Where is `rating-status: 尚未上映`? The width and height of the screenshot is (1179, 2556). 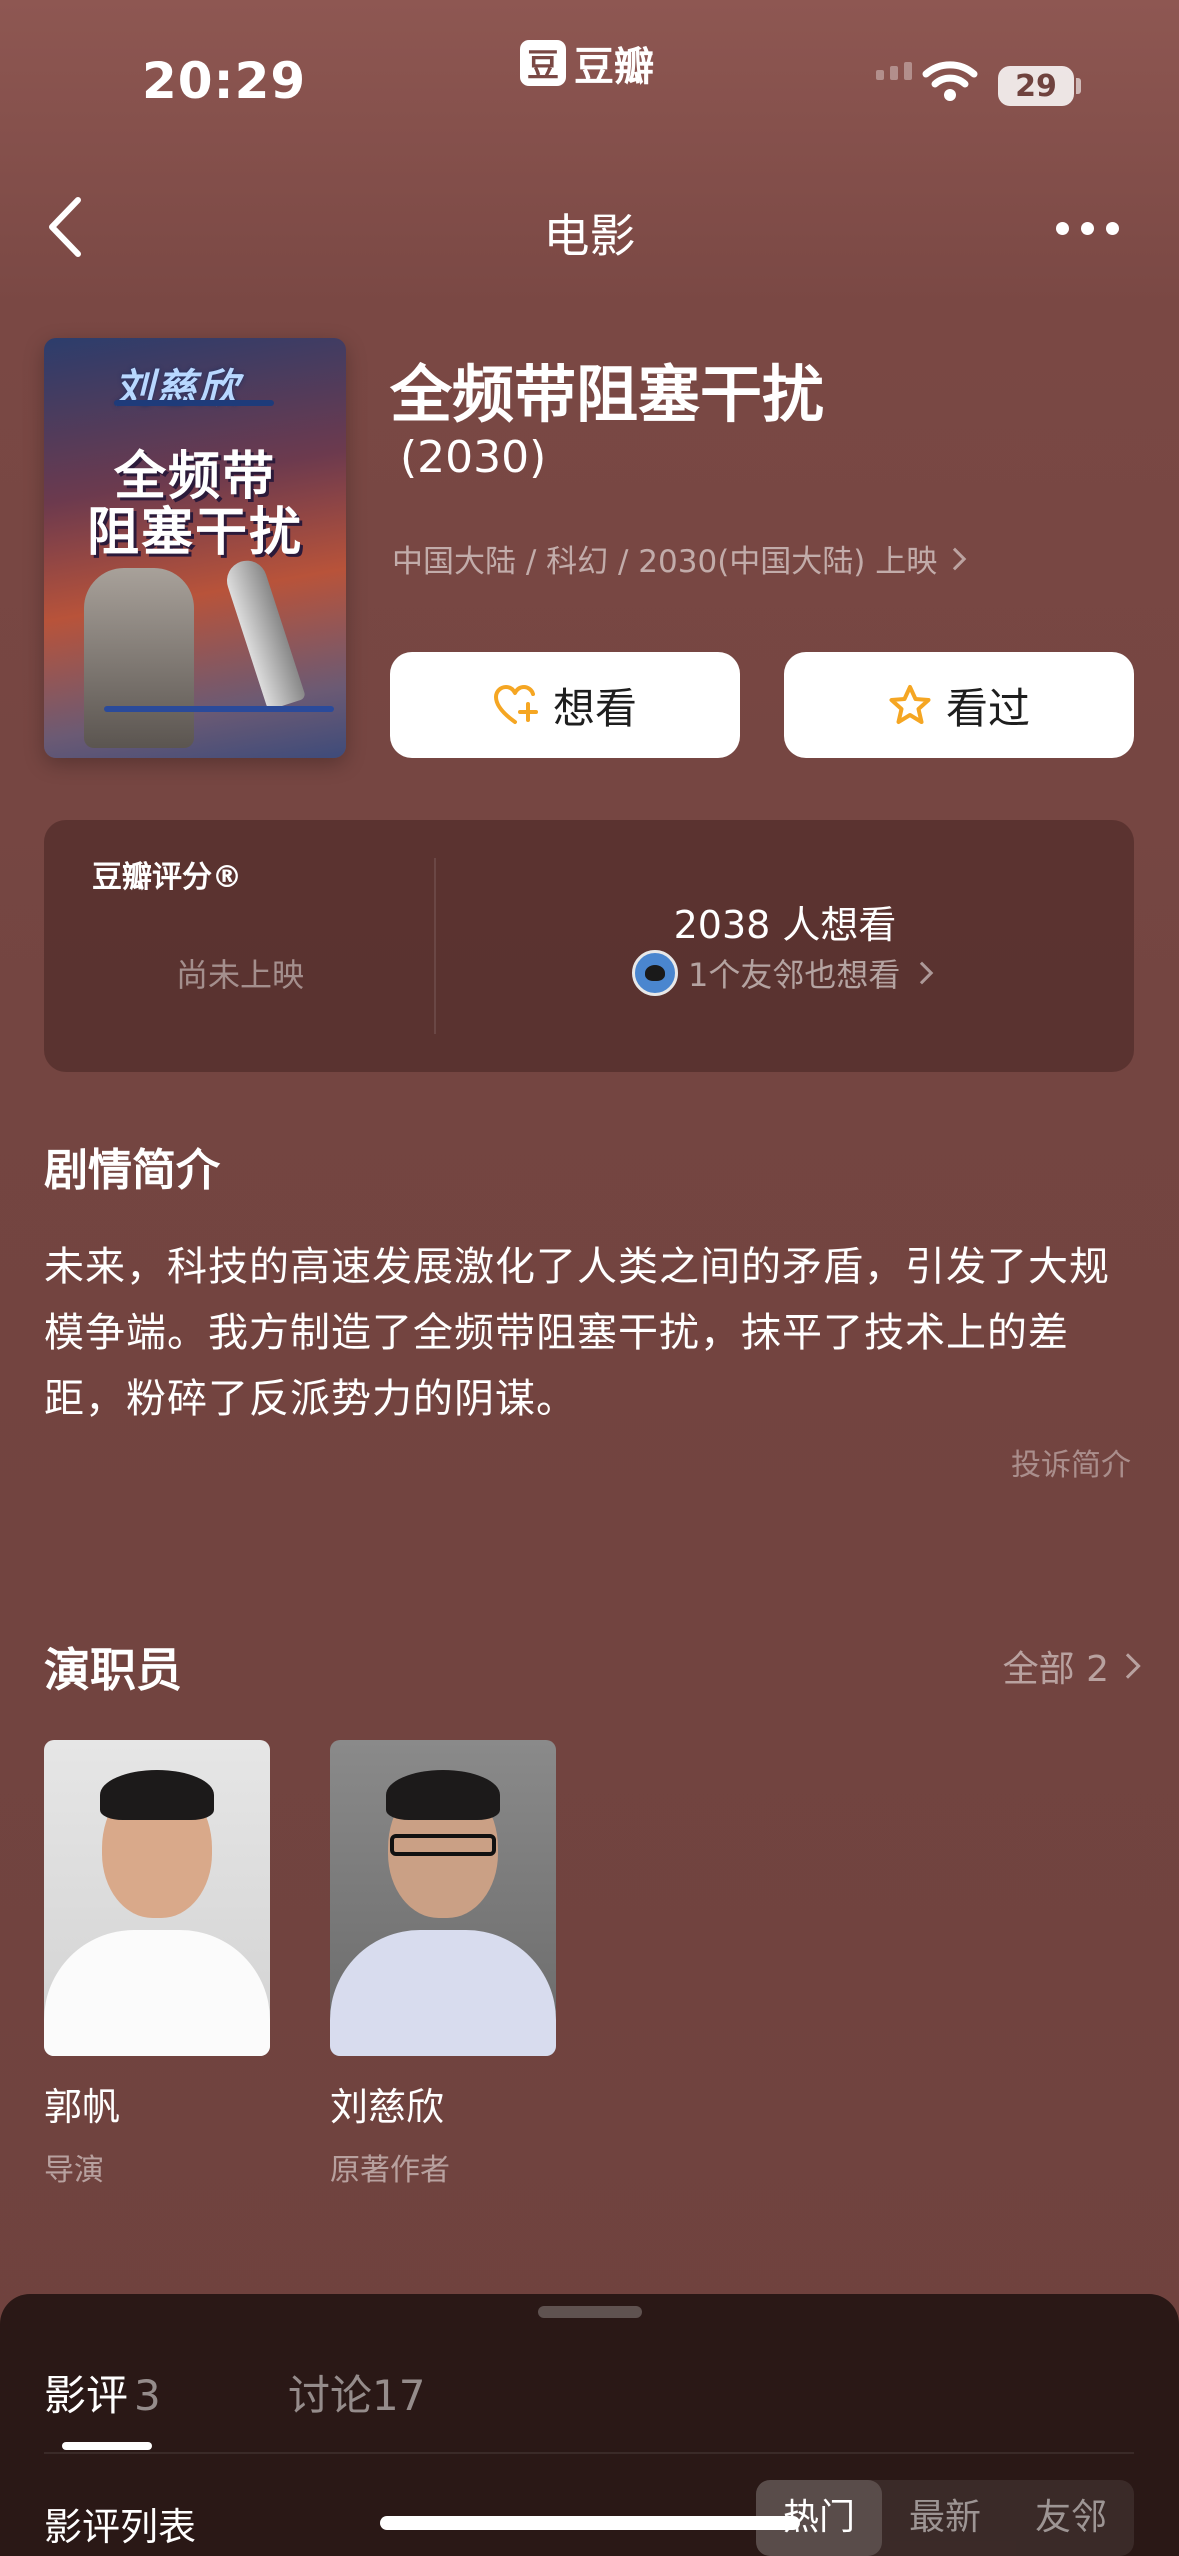
rating-status: 尚未上映 is located at coordinates (239, 975).